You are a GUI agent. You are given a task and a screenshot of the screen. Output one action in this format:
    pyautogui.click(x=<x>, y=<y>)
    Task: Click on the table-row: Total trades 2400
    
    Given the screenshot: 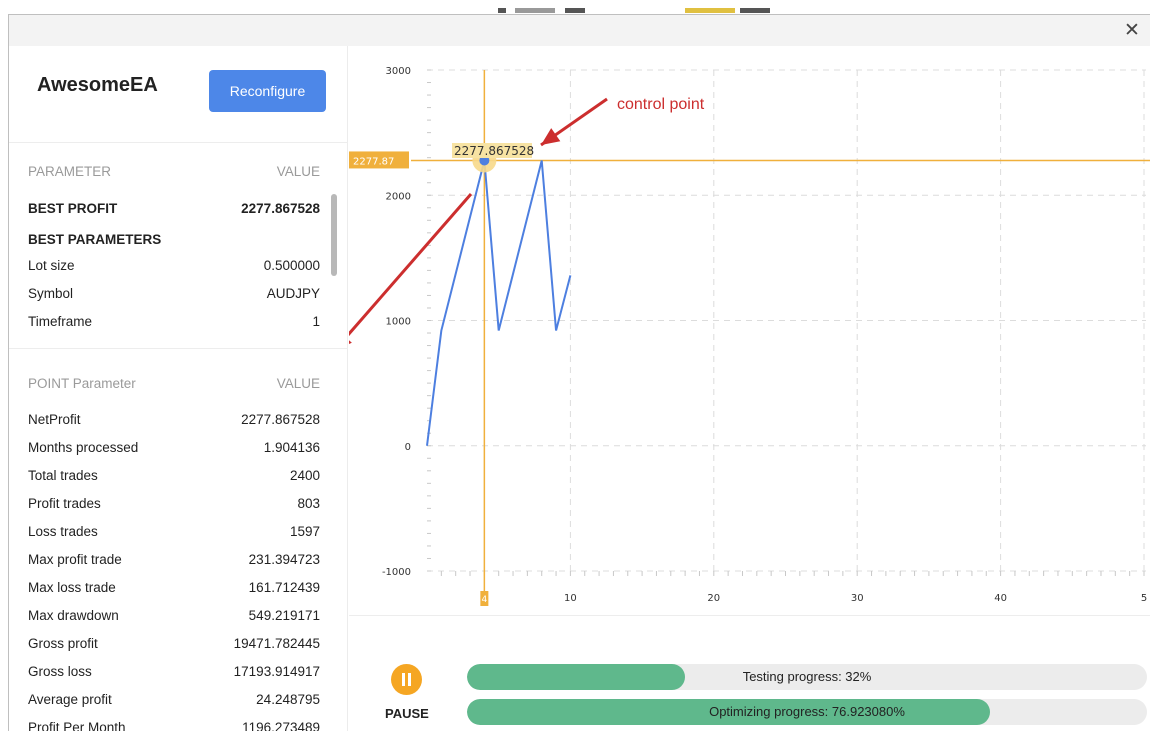 What is the action you would take?
    pyautogui.click(x=174, y=479)
    